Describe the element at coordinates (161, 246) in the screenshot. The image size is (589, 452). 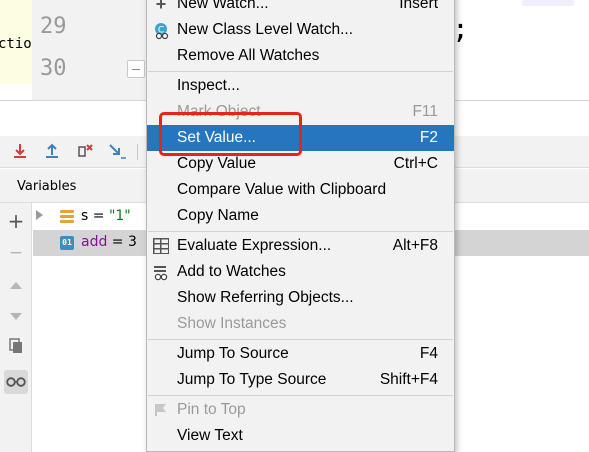
I see `calculator-icon` at that location.